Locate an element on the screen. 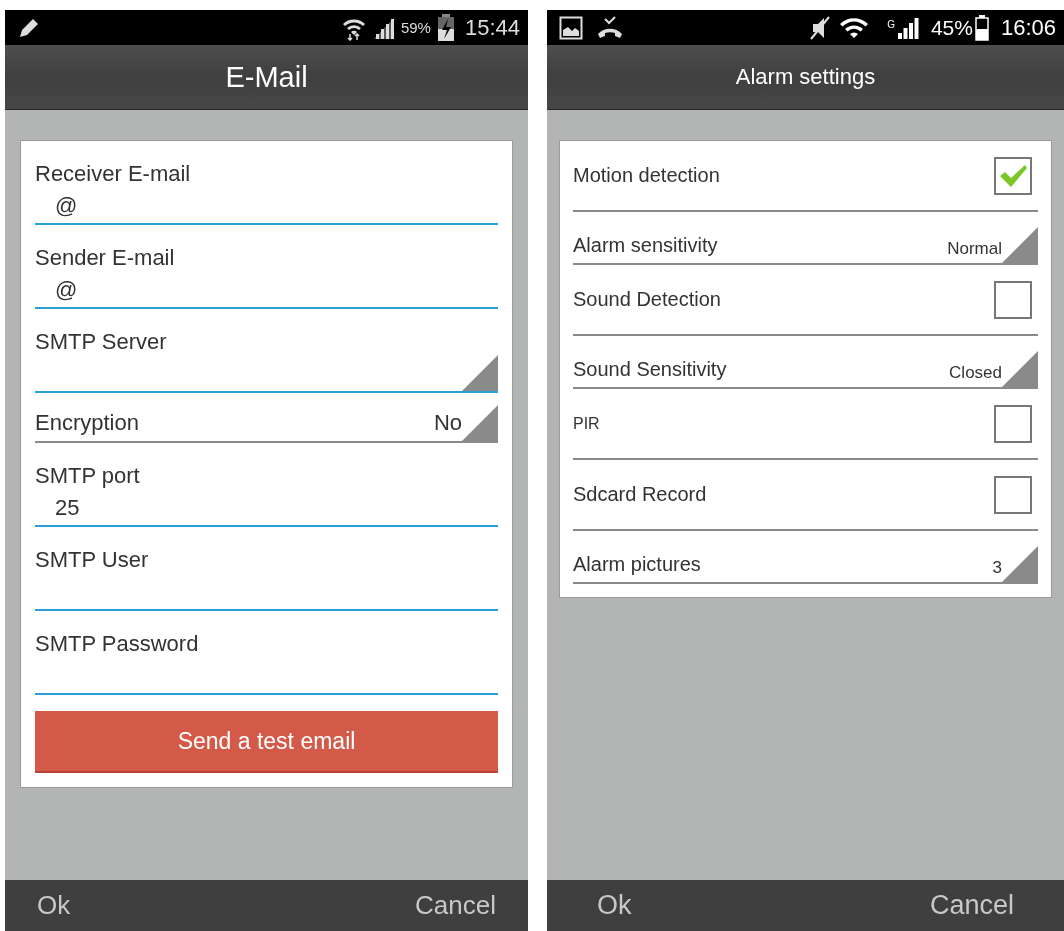  setting-row: Sdcard Record is located at coordinates (805, 495).